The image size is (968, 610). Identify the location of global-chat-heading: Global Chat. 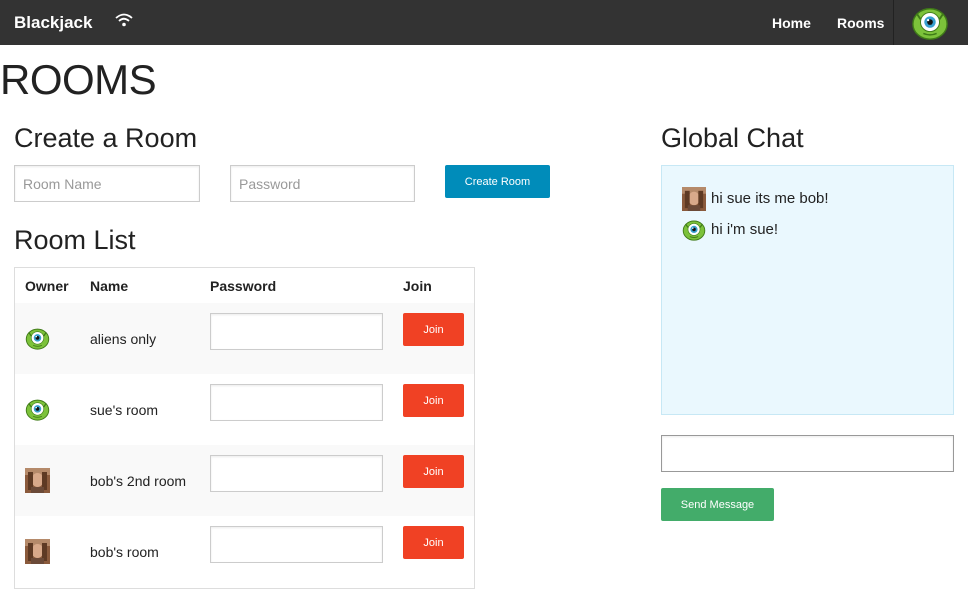
(732, 138).